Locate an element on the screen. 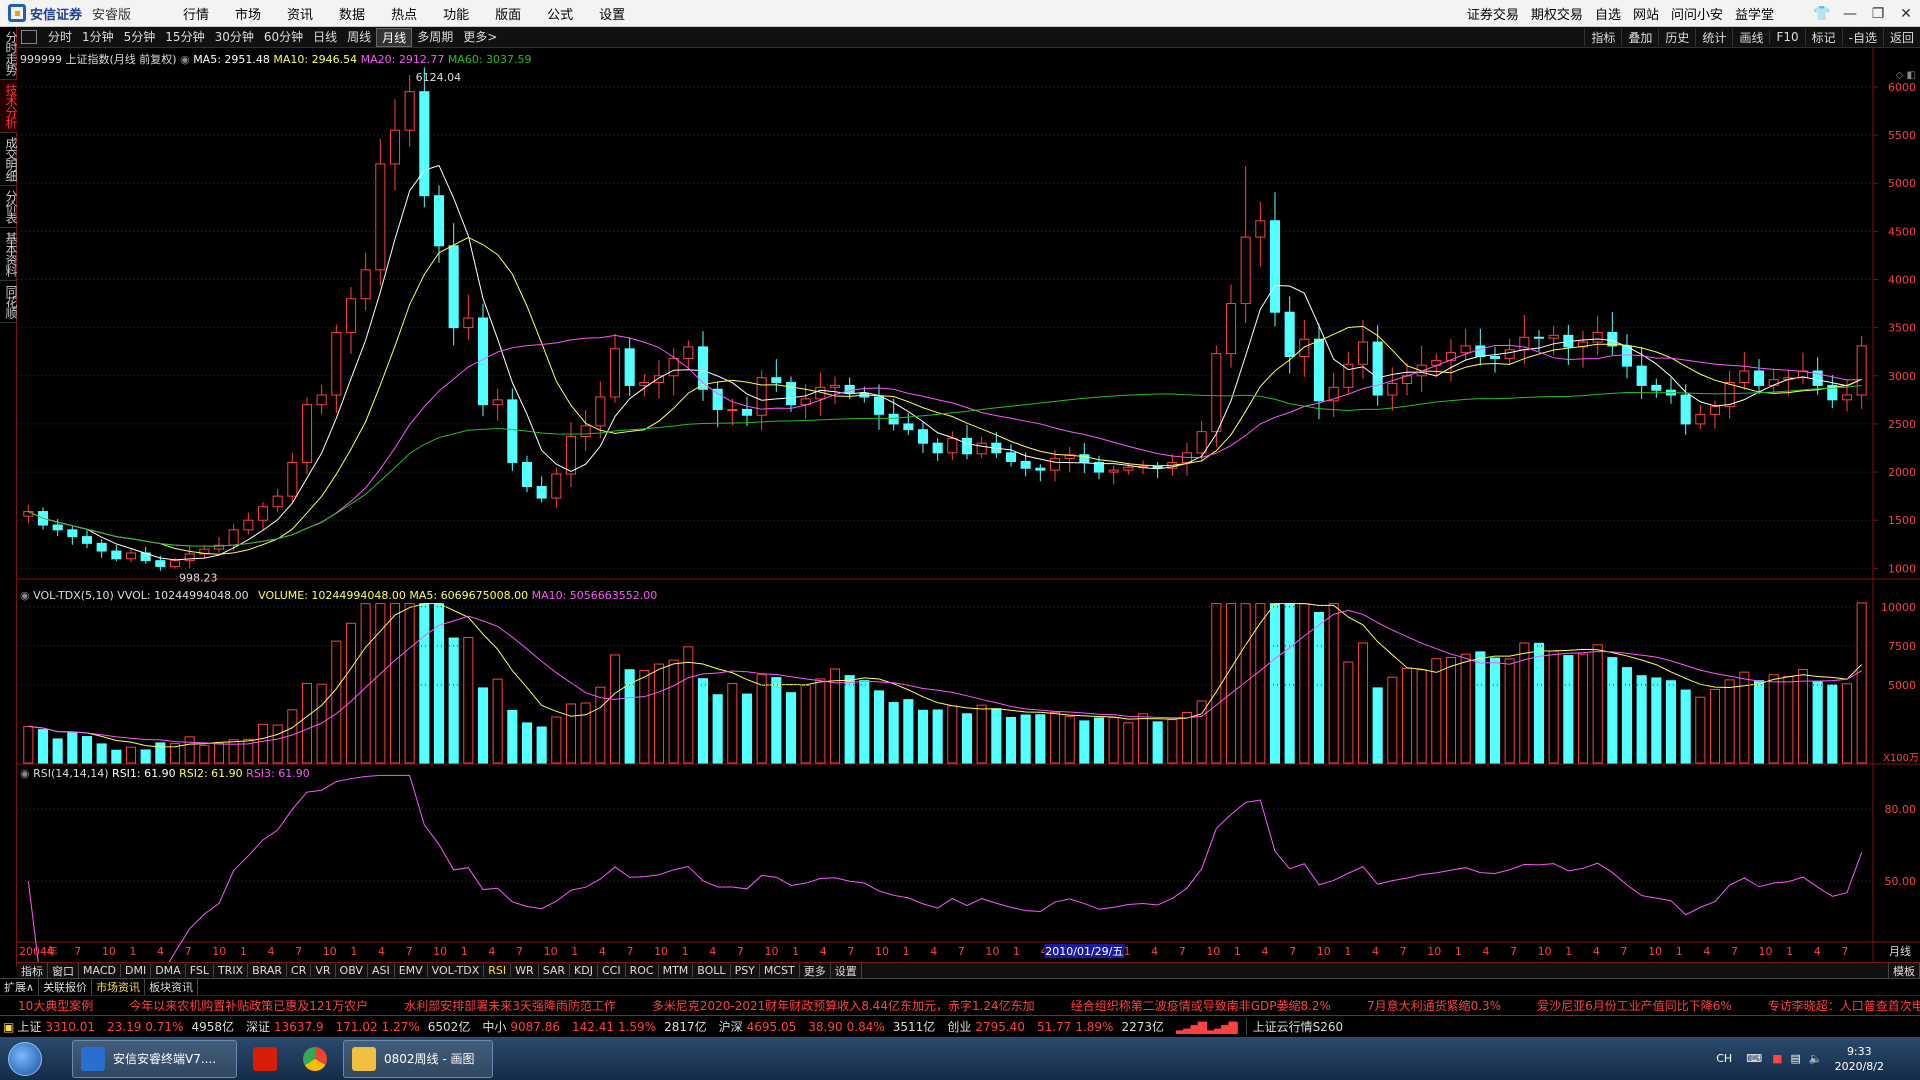 Image resolution: width=1920 pixels, height=1080 pixels. index-item: 创业 2795.40 51.77 1.89% 2273亿 is located at coordinates (1055, 1026).